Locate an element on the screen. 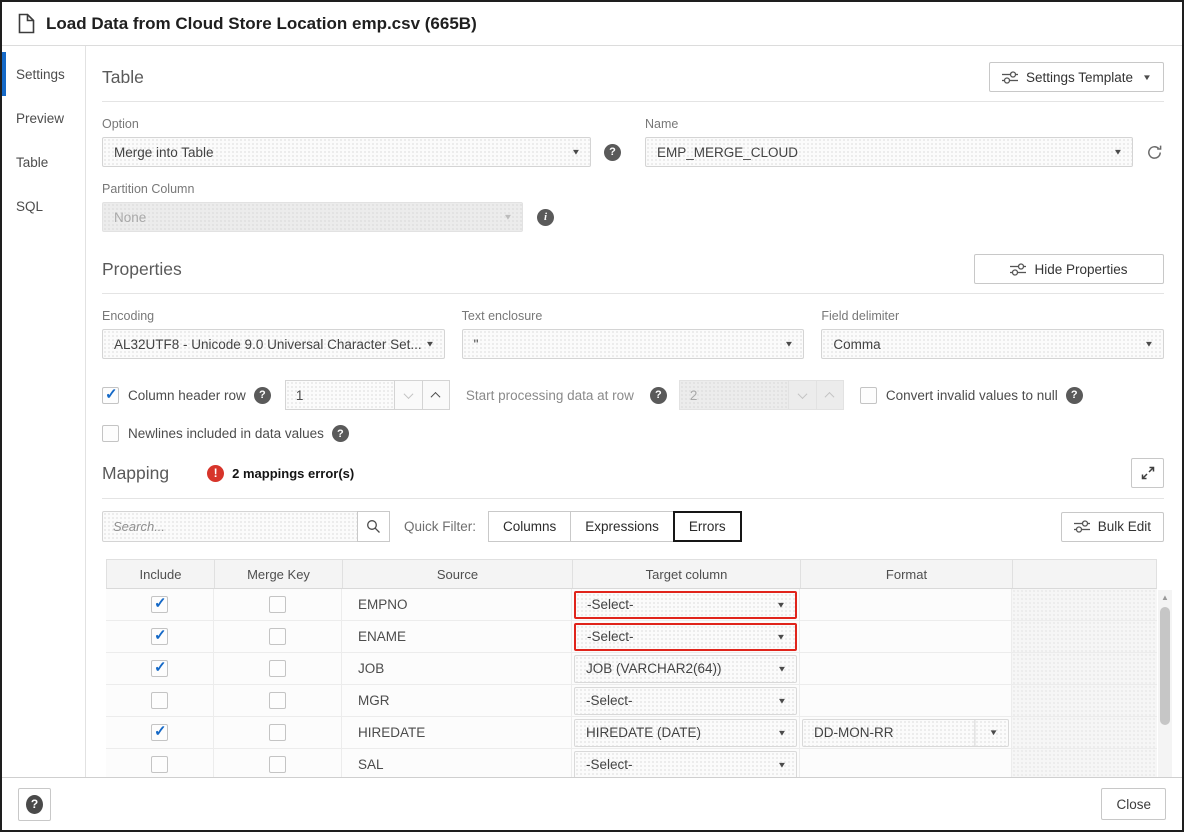  table-row: HIREDATE HIREDATE (DATE) ▼ DD-MON-RR ▼ is located at coordinates (631, 733).